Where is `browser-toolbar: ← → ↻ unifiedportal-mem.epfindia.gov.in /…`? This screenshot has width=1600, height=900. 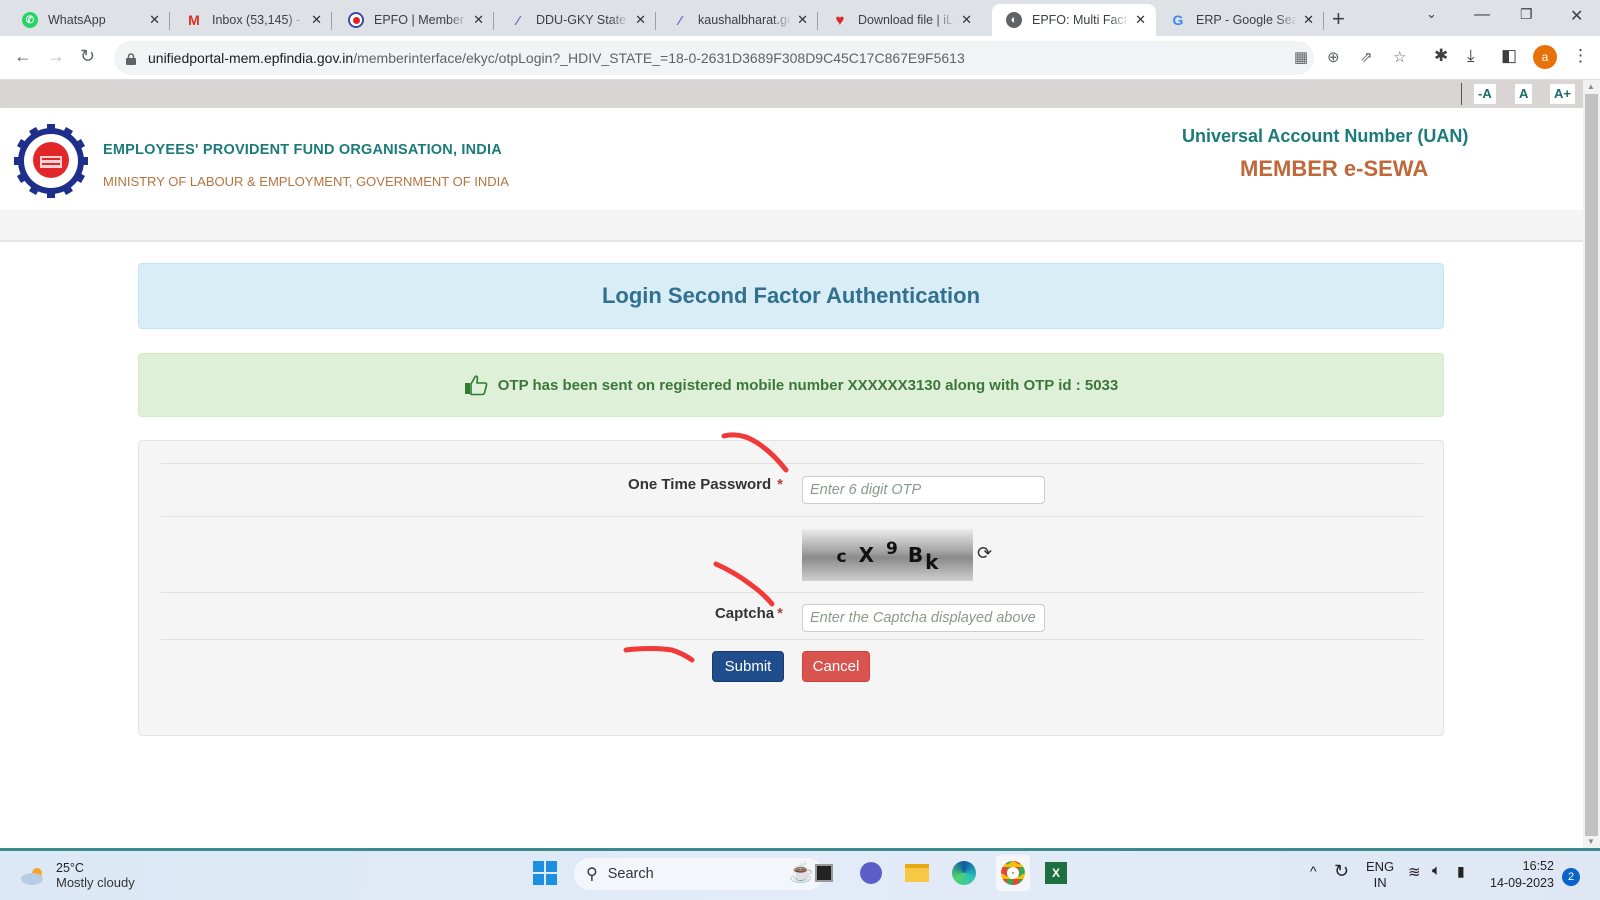 browser-toolbar: ← → ↻ unifiedportal-mem.epfindia.gov.in /… is located at coordinates (800, 58).